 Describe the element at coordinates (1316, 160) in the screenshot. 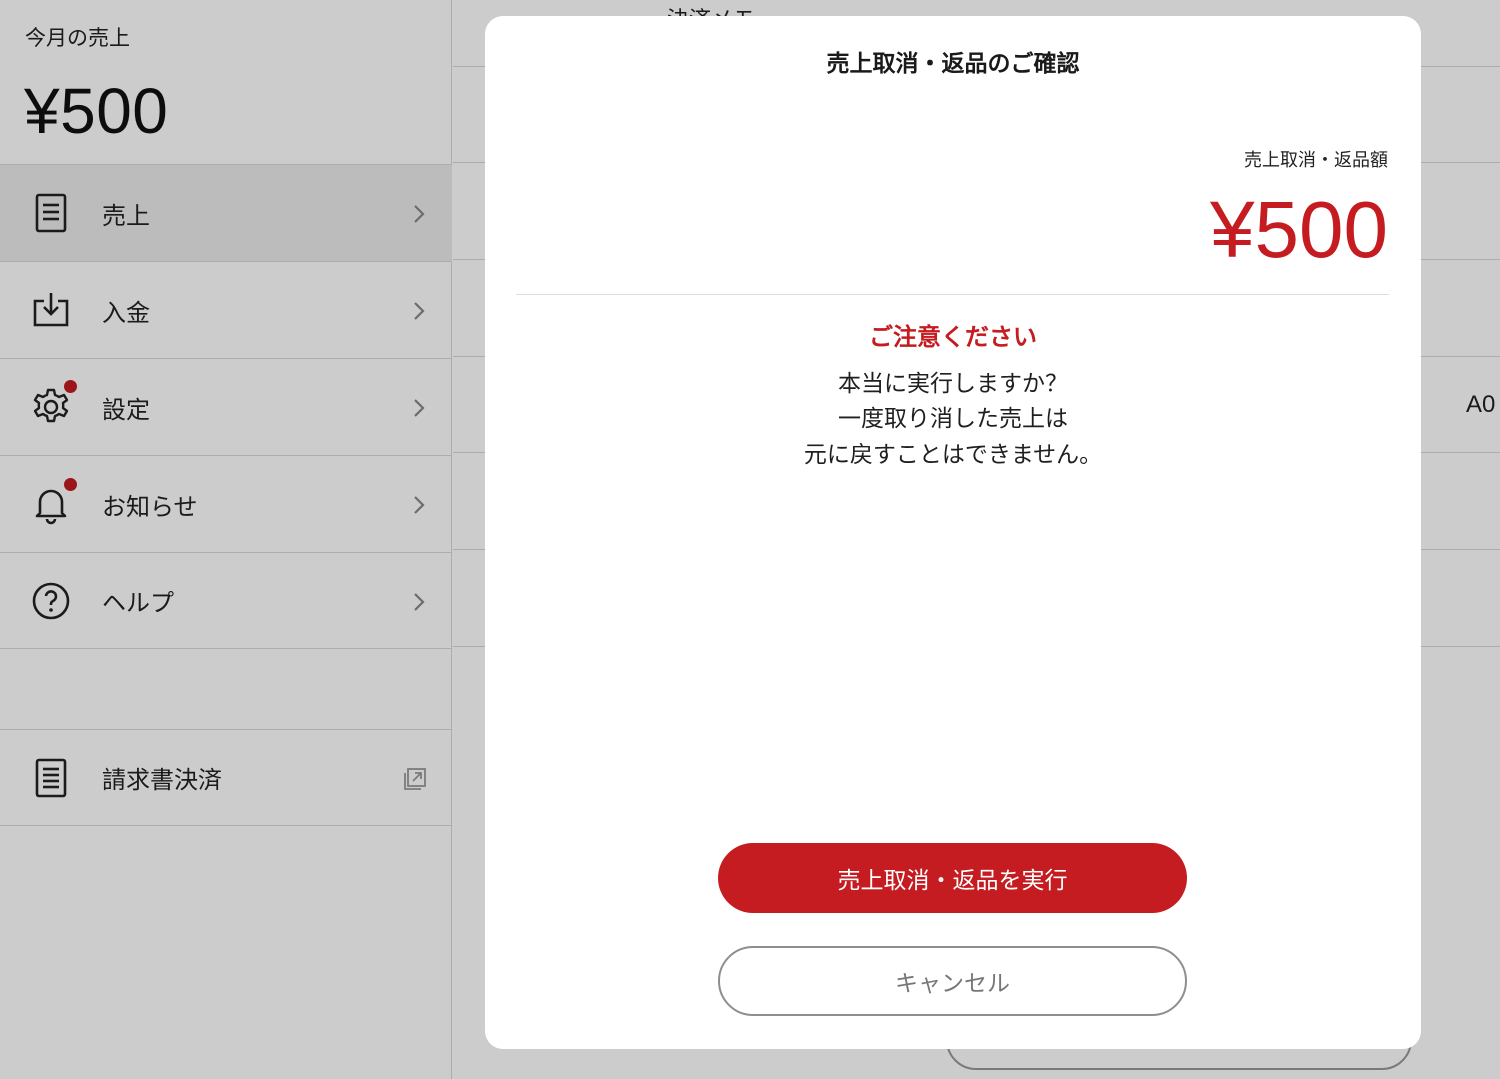

I see `refund-amount-label: 売上取消・返品額` at that location.